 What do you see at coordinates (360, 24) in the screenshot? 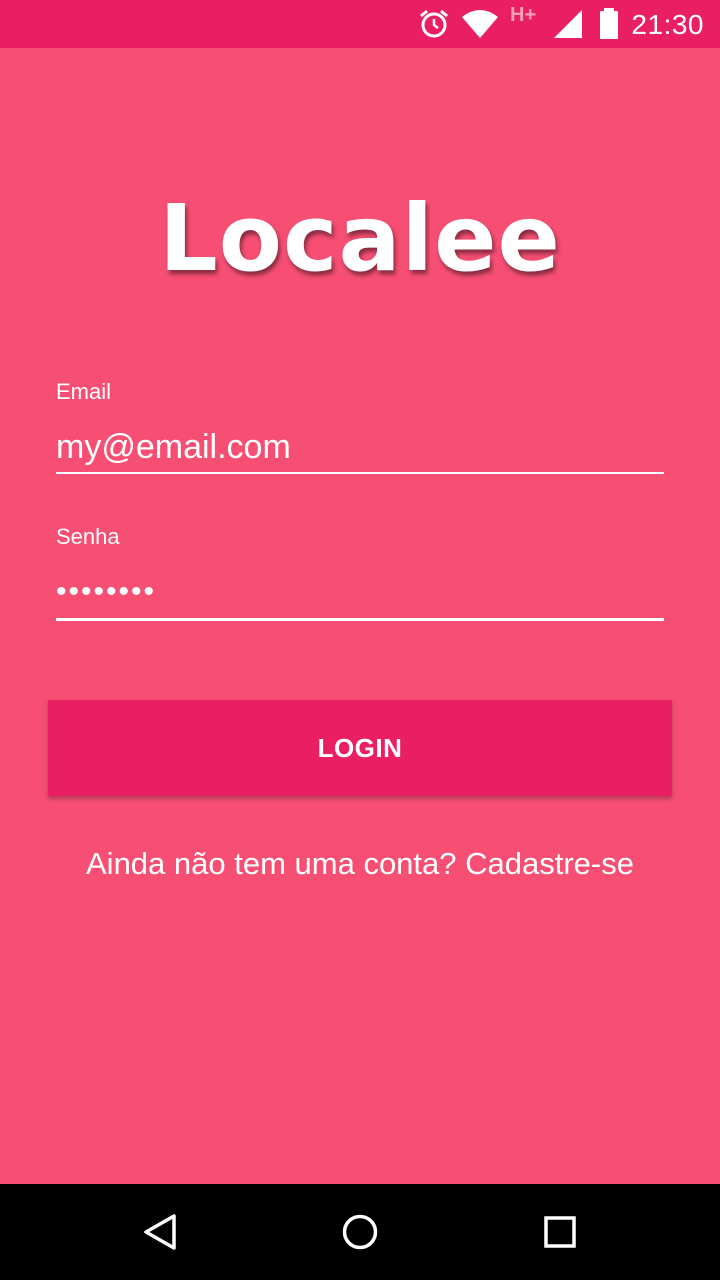
I see `status-bar: H+ 21:30` at bounding box center [360, 24].